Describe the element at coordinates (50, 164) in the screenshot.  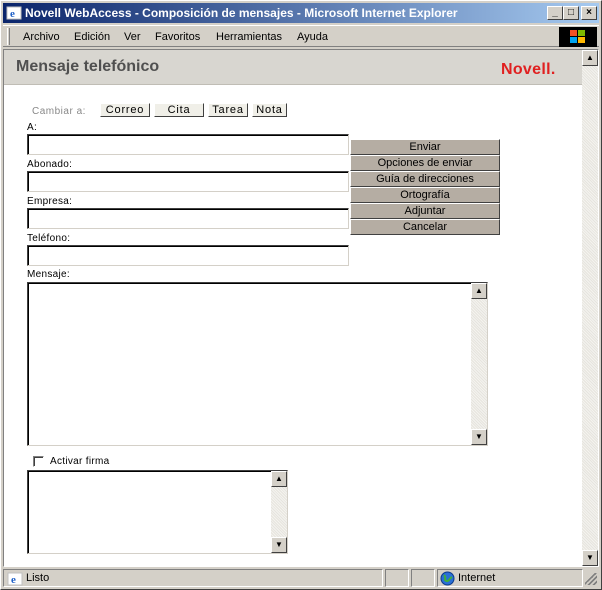
I see `caller-label: Abonado:` at that location.